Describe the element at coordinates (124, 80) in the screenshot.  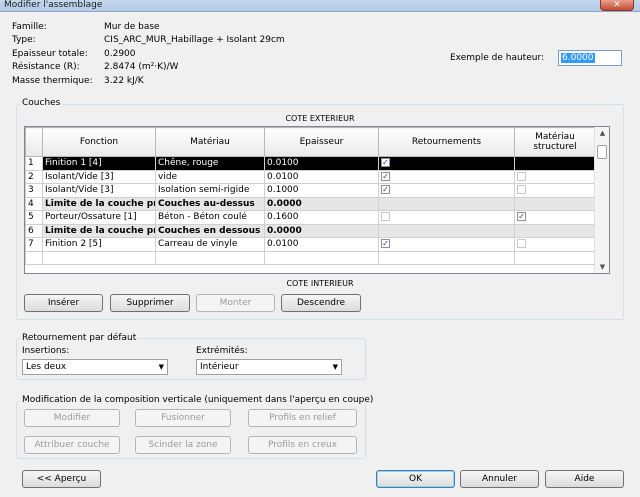
I see `property-value: 3.22 kJ/K` at that location.